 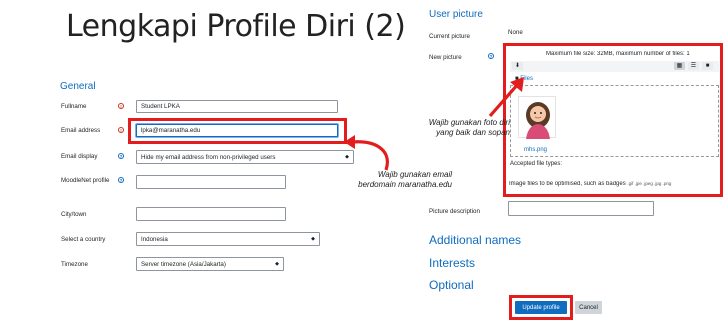 What do you see at coordinates (469, 122) in the screenshot?
I see `photo-note-line-1: Wajib gunakan foto diri` at bounding box center [469, 122].